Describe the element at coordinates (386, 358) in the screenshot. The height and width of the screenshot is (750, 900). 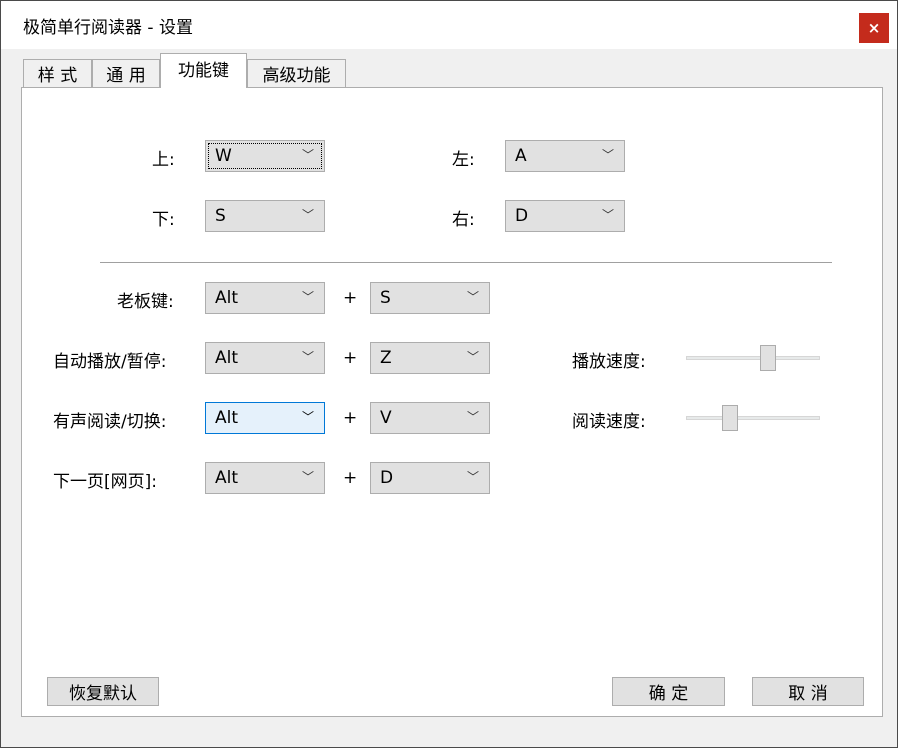
I see `key-value: Z` at that location.